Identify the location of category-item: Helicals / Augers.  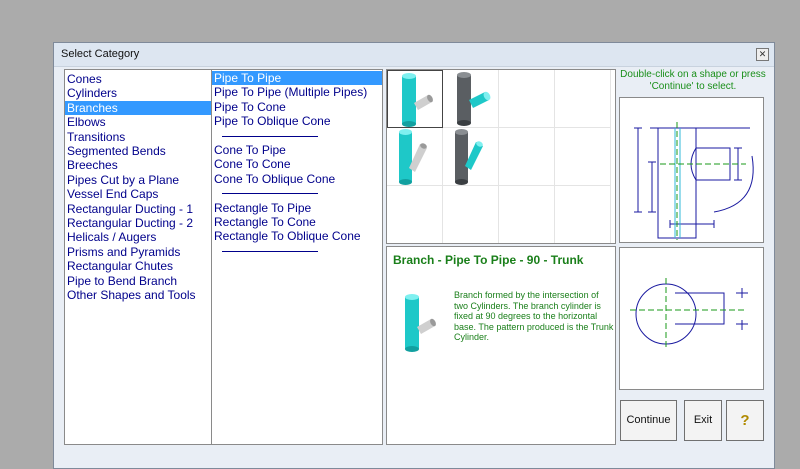
(138, 237).